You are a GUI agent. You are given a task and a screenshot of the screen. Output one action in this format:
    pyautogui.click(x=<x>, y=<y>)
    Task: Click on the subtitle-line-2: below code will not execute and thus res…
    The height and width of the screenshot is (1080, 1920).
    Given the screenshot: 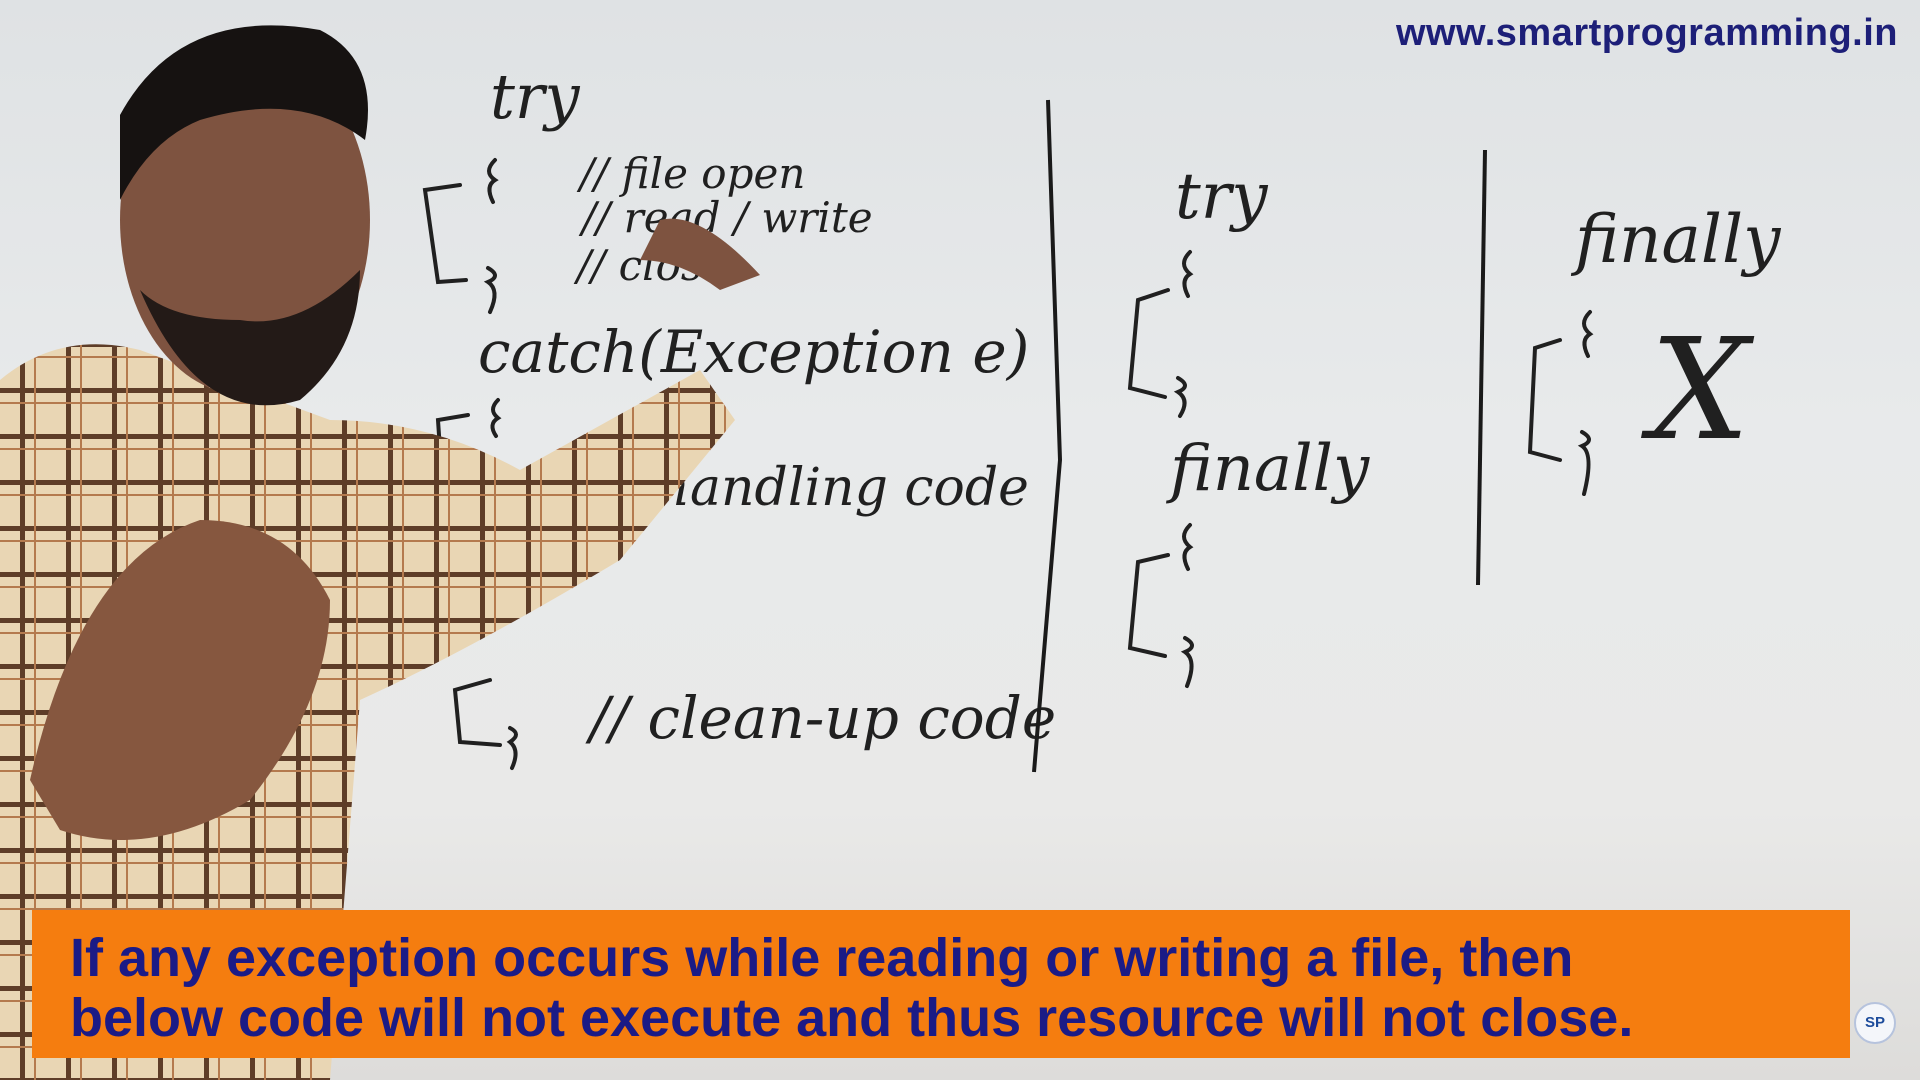 What is the action you would take?
    pyautogui.click(x=852, y=1018)
    